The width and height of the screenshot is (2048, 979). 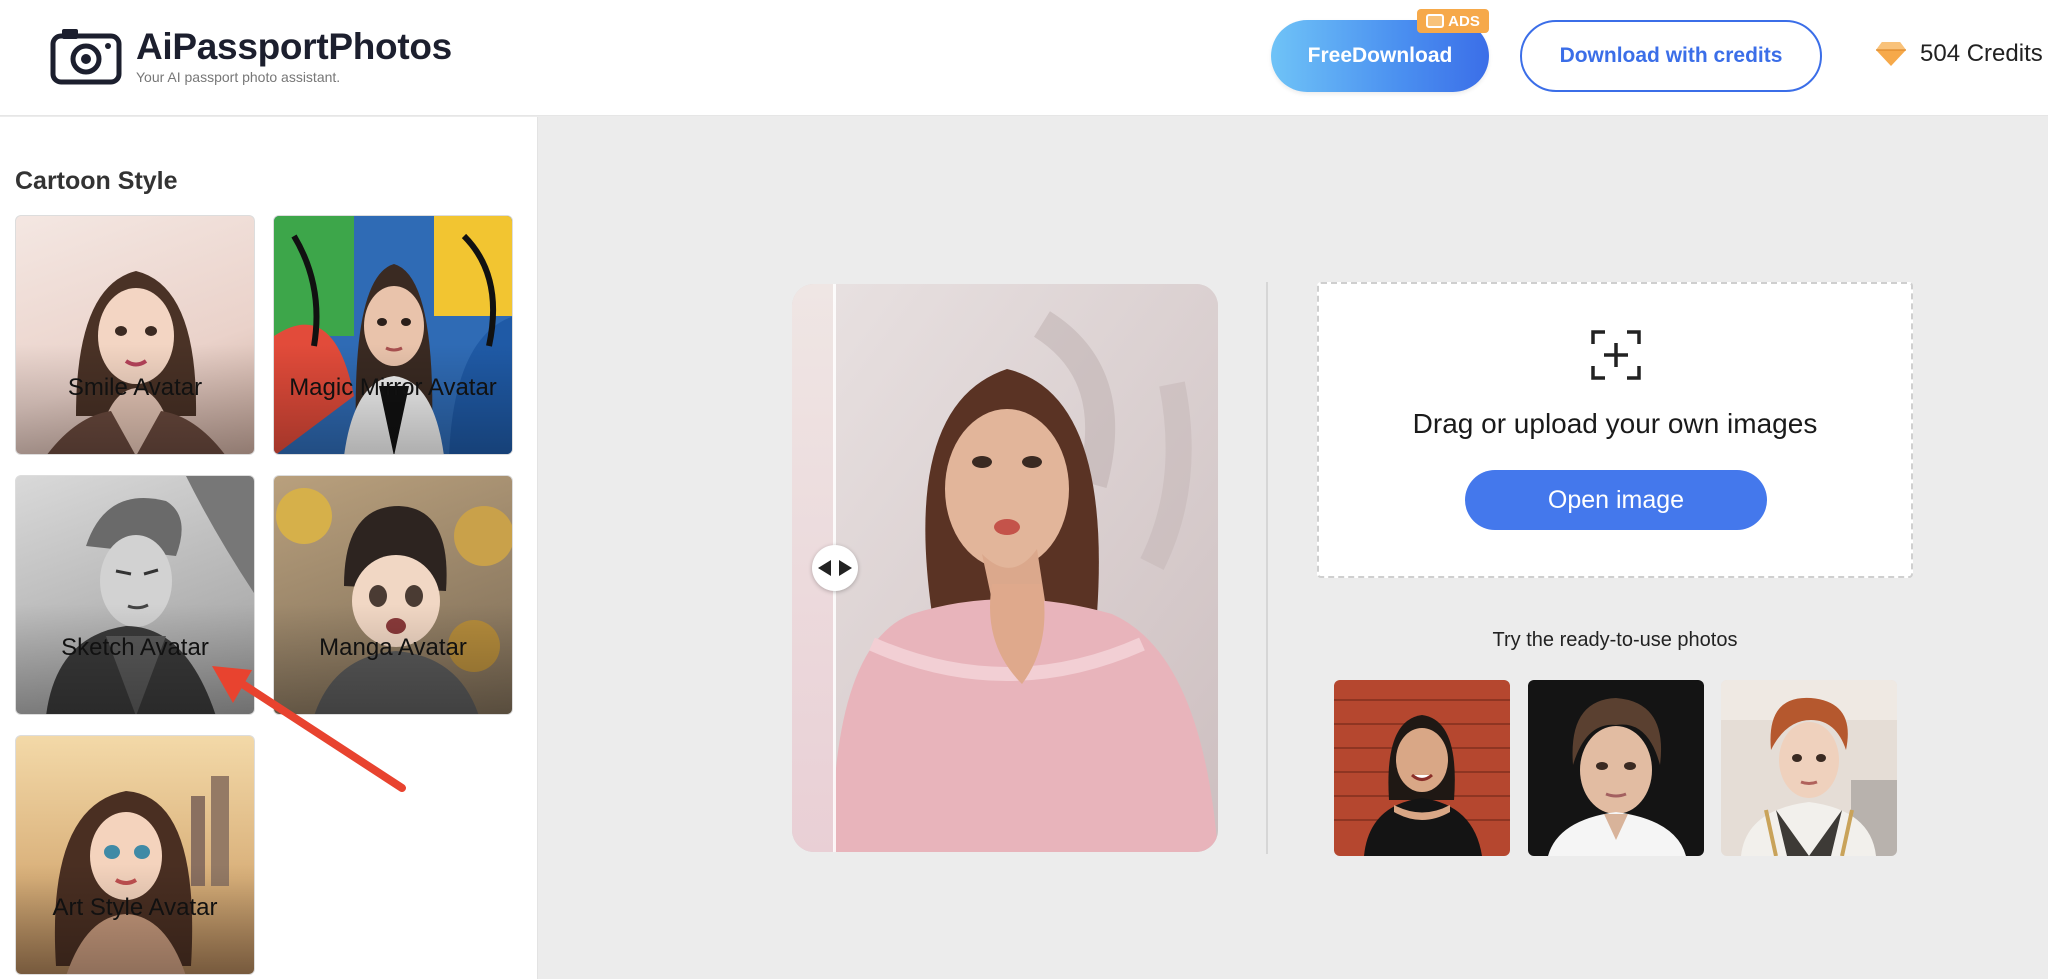 What do you see at coordinates (1616, 500) in the screenshot?
I see `open-image-button: Open image` at bounding box center [1616, 500].